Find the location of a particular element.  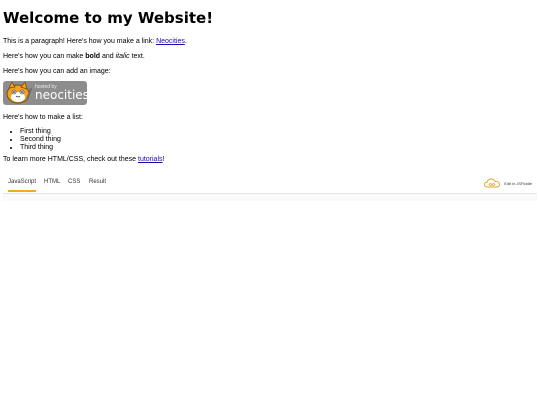

list-item: Third thing is located at coordinates (278, 148).